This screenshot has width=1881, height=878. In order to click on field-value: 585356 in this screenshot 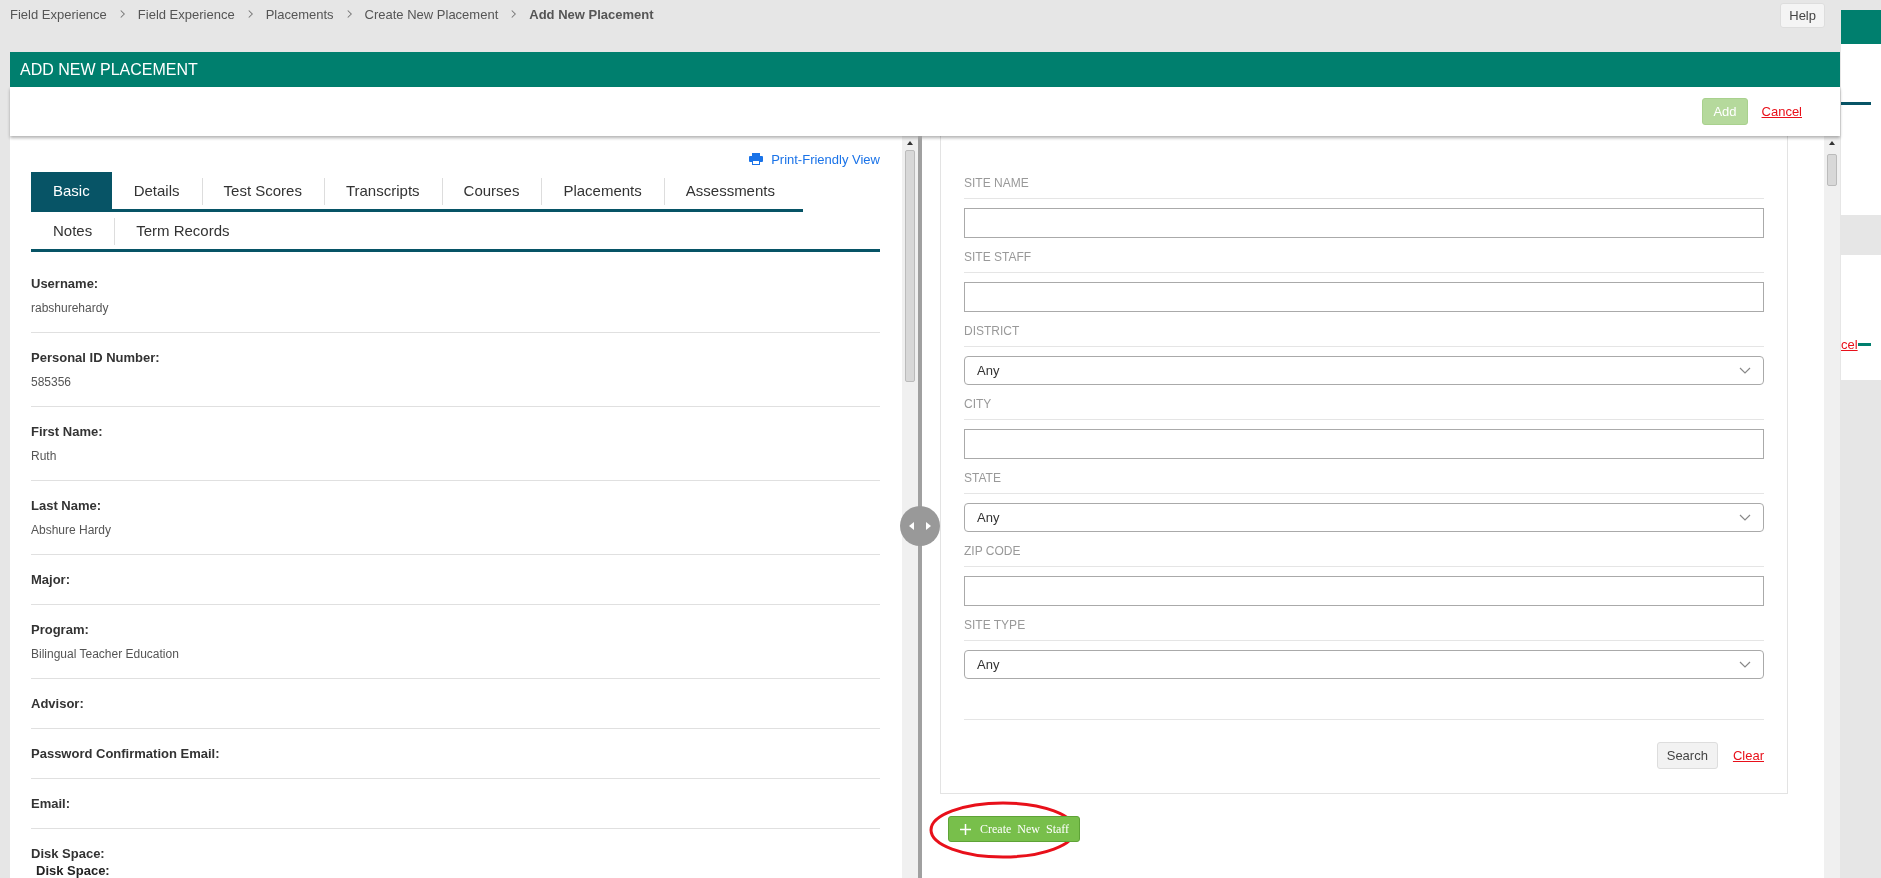, I will do `click(52, 382)`.